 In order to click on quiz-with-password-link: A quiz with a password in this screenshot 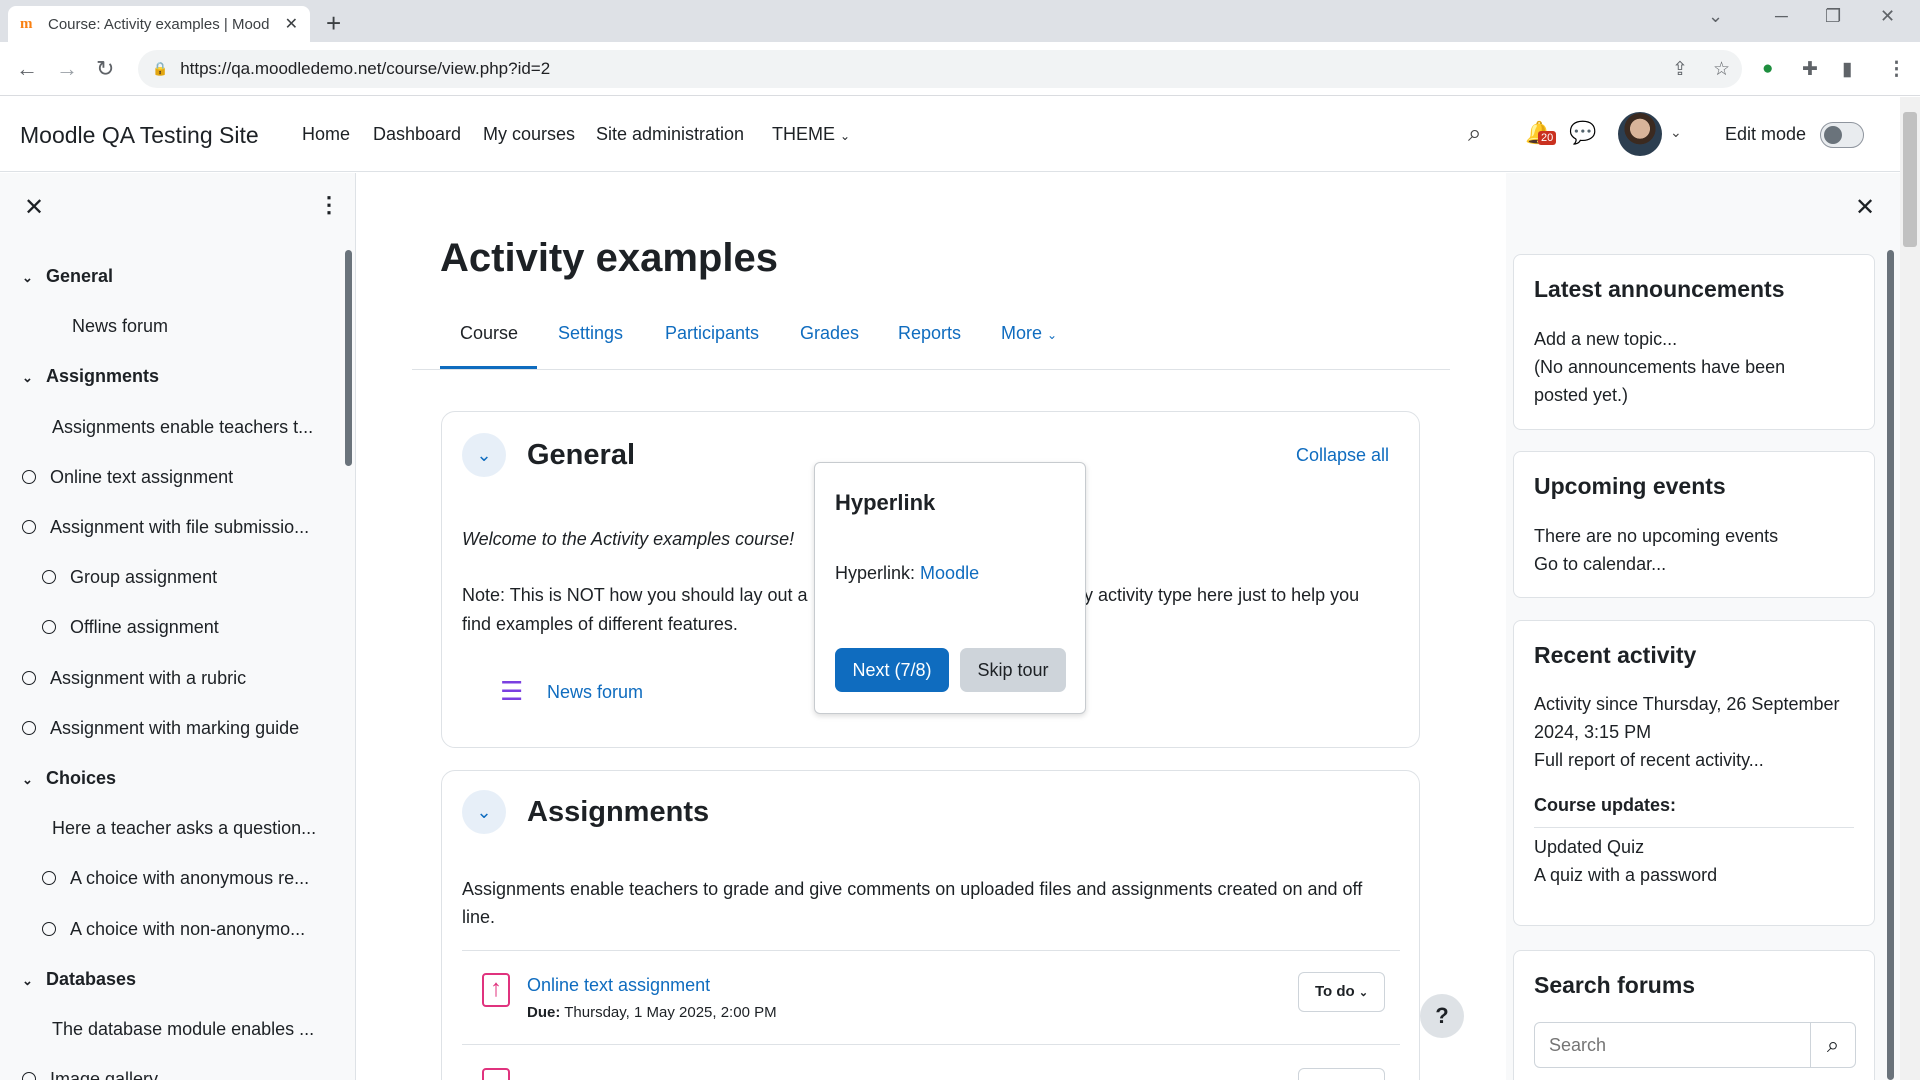, I will do `click(1625, 875)`.